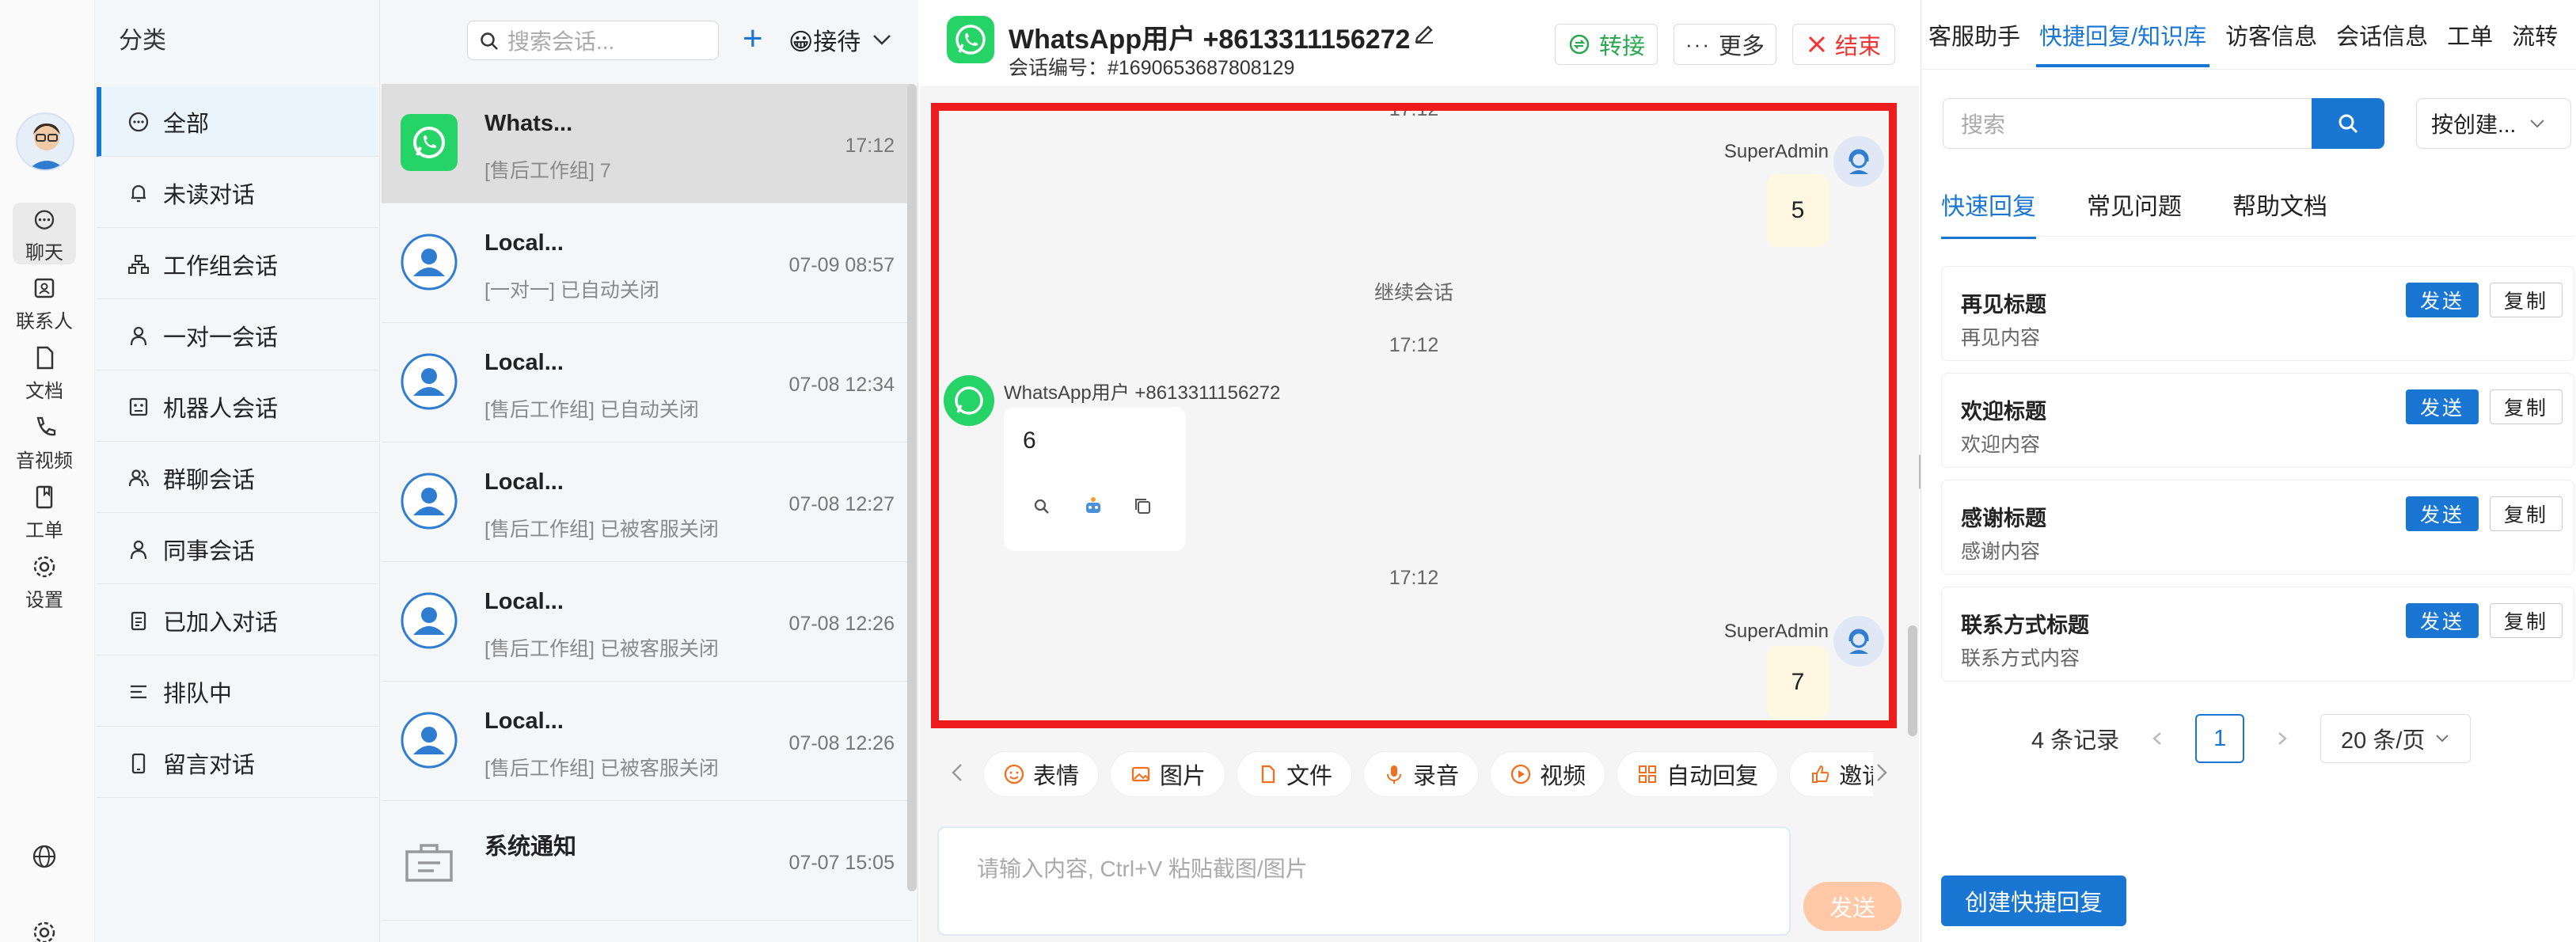 The height and width of the screenshot is (942, 2576). Describe the element at coordinates (44, 288) in the screenshot. I see `contacts-icon` at that location.